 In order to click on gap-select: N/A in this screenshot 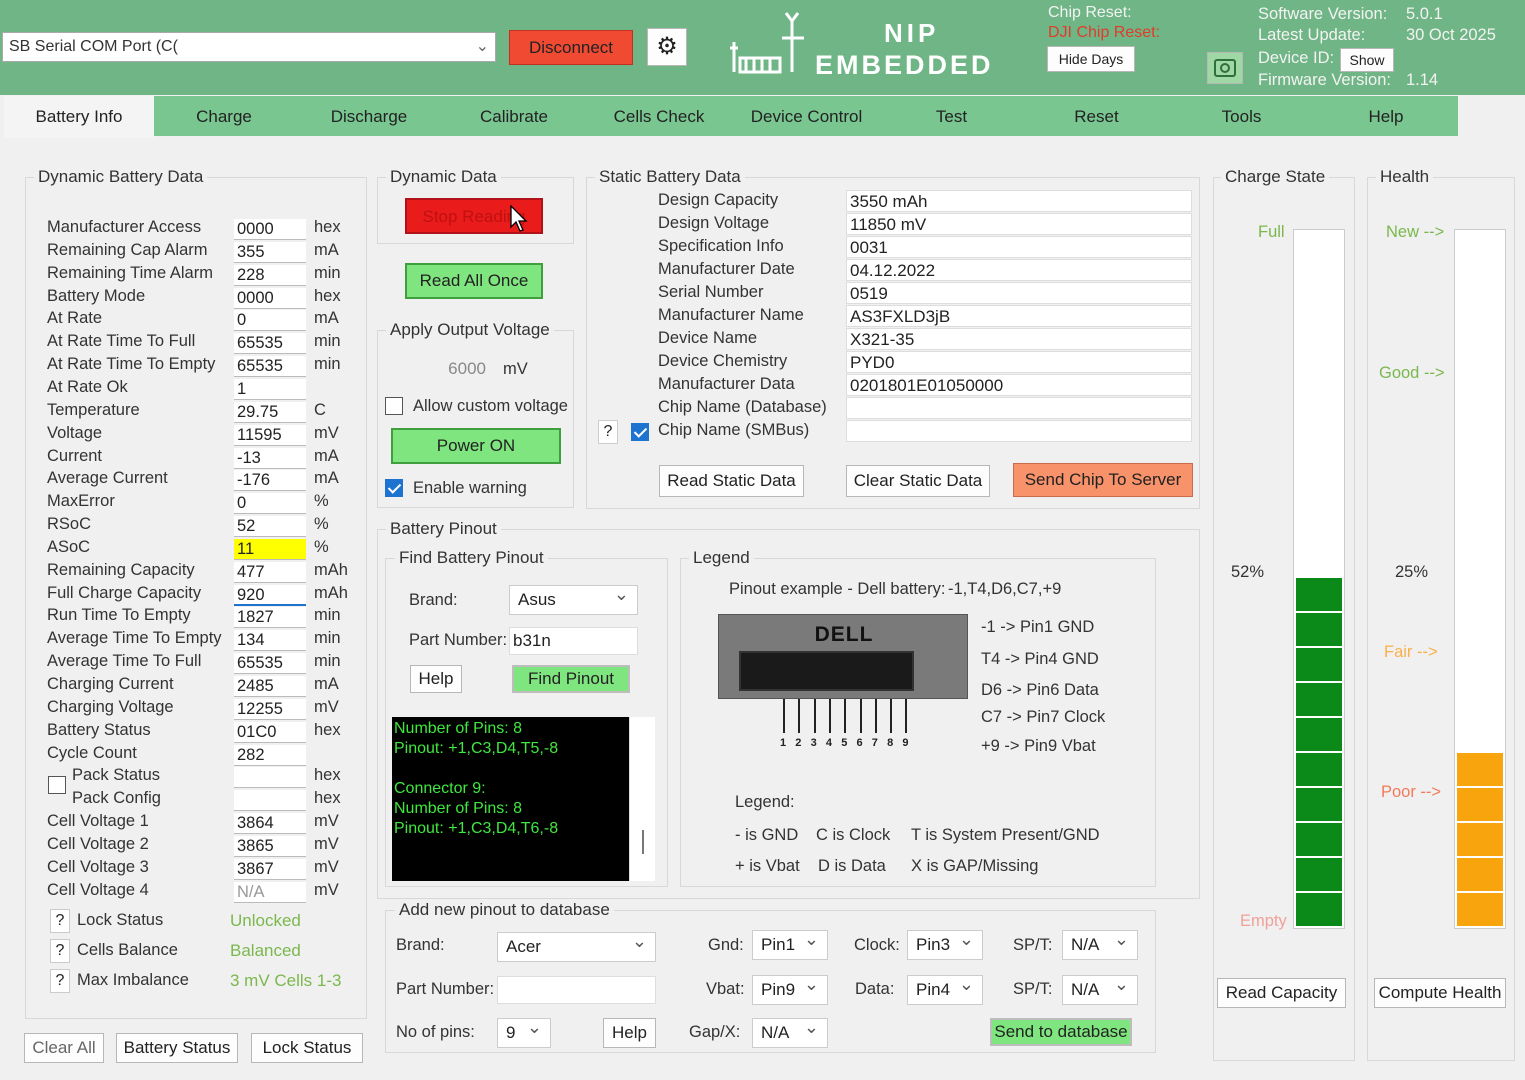, I will do `click(790, 1030)`.